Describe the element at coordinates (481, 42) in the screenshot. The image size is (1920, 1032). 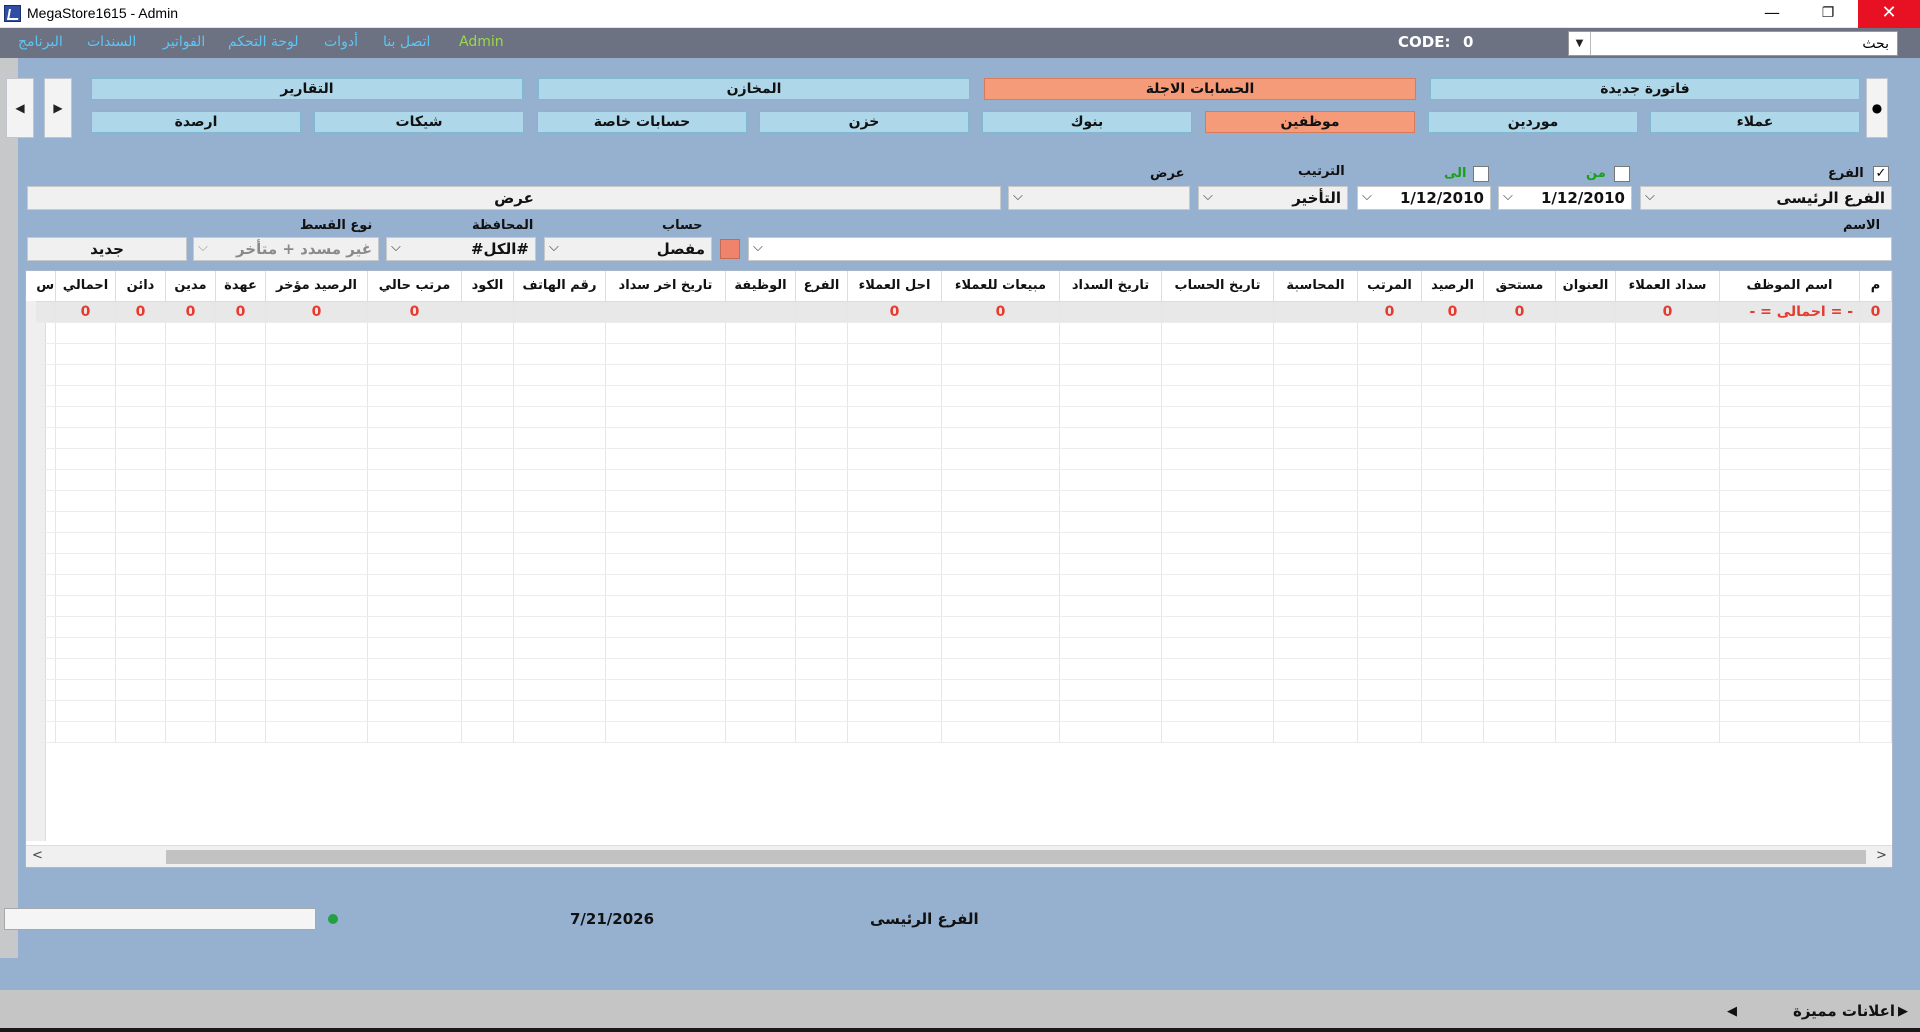
I see `menu-admin-user: Admin` at that location.